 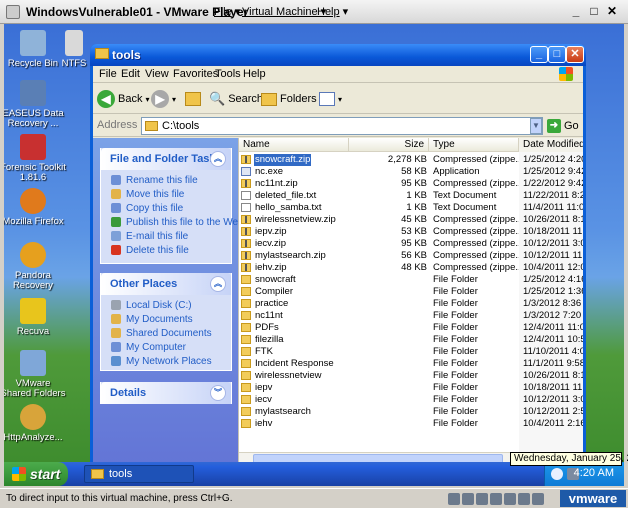 What do you see at coordinates (195, 74) in the screenshot?
I see `menu-favorites: Favorites` at bounding box center [195, 74].